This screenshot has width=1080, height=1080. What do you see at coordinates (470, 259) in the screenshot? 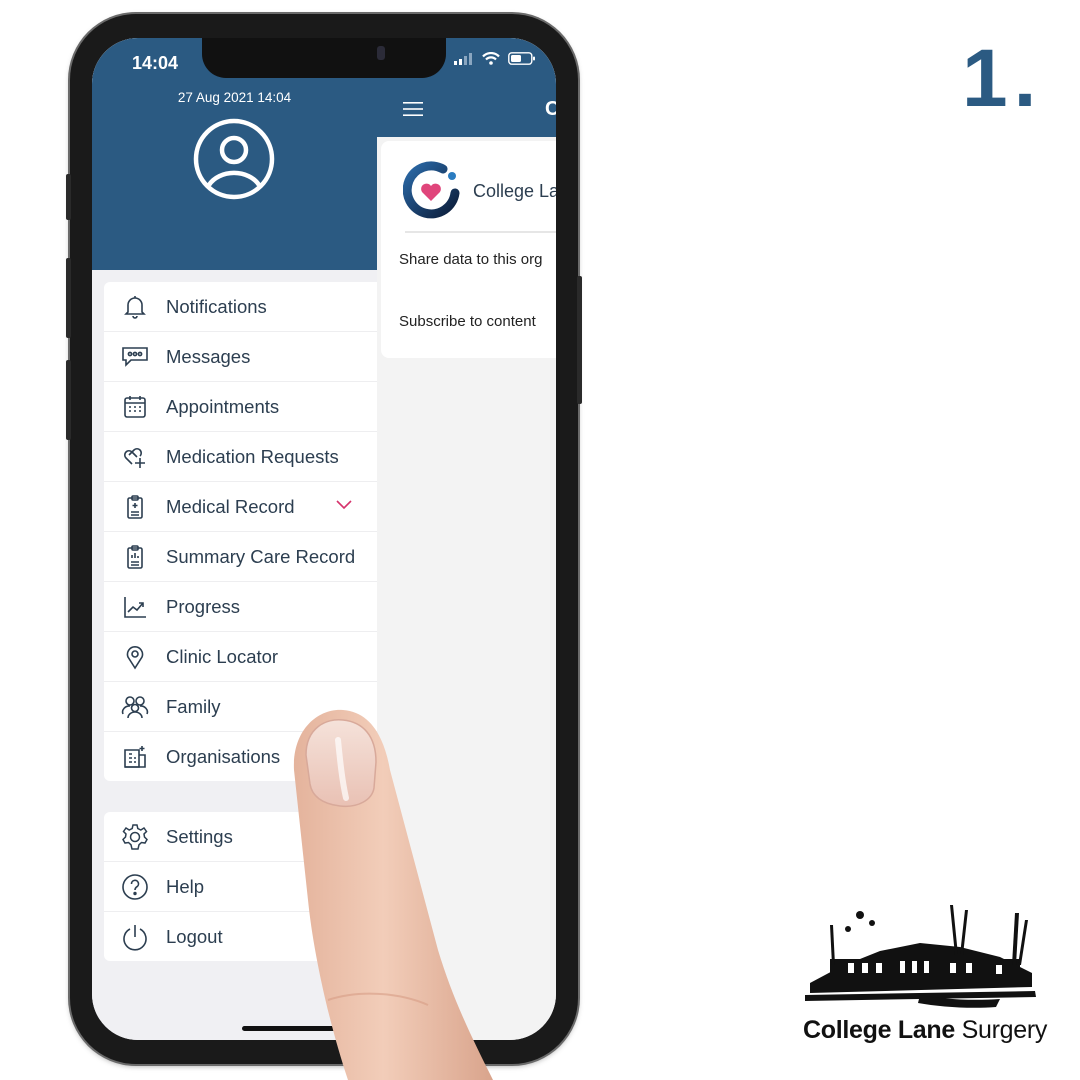
I see `share-data-option: Share data to this org` at bounding box center [470, 259].